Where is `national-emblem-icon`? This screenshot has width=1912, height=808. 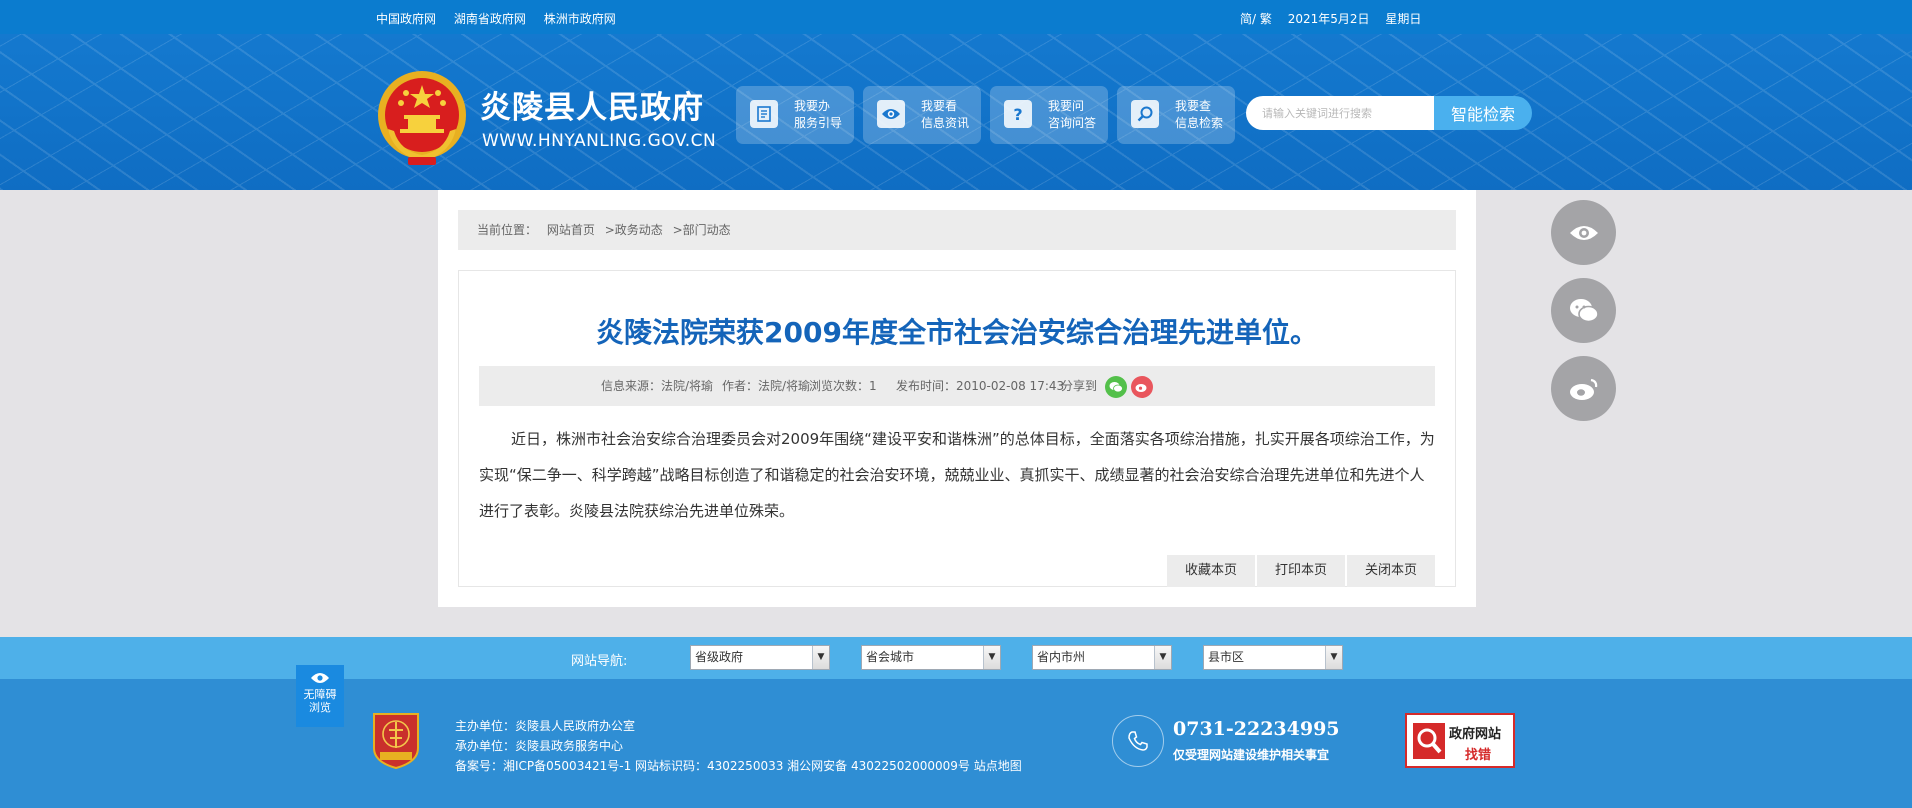 national-emblem-icon is located at coordinates (422, 118).